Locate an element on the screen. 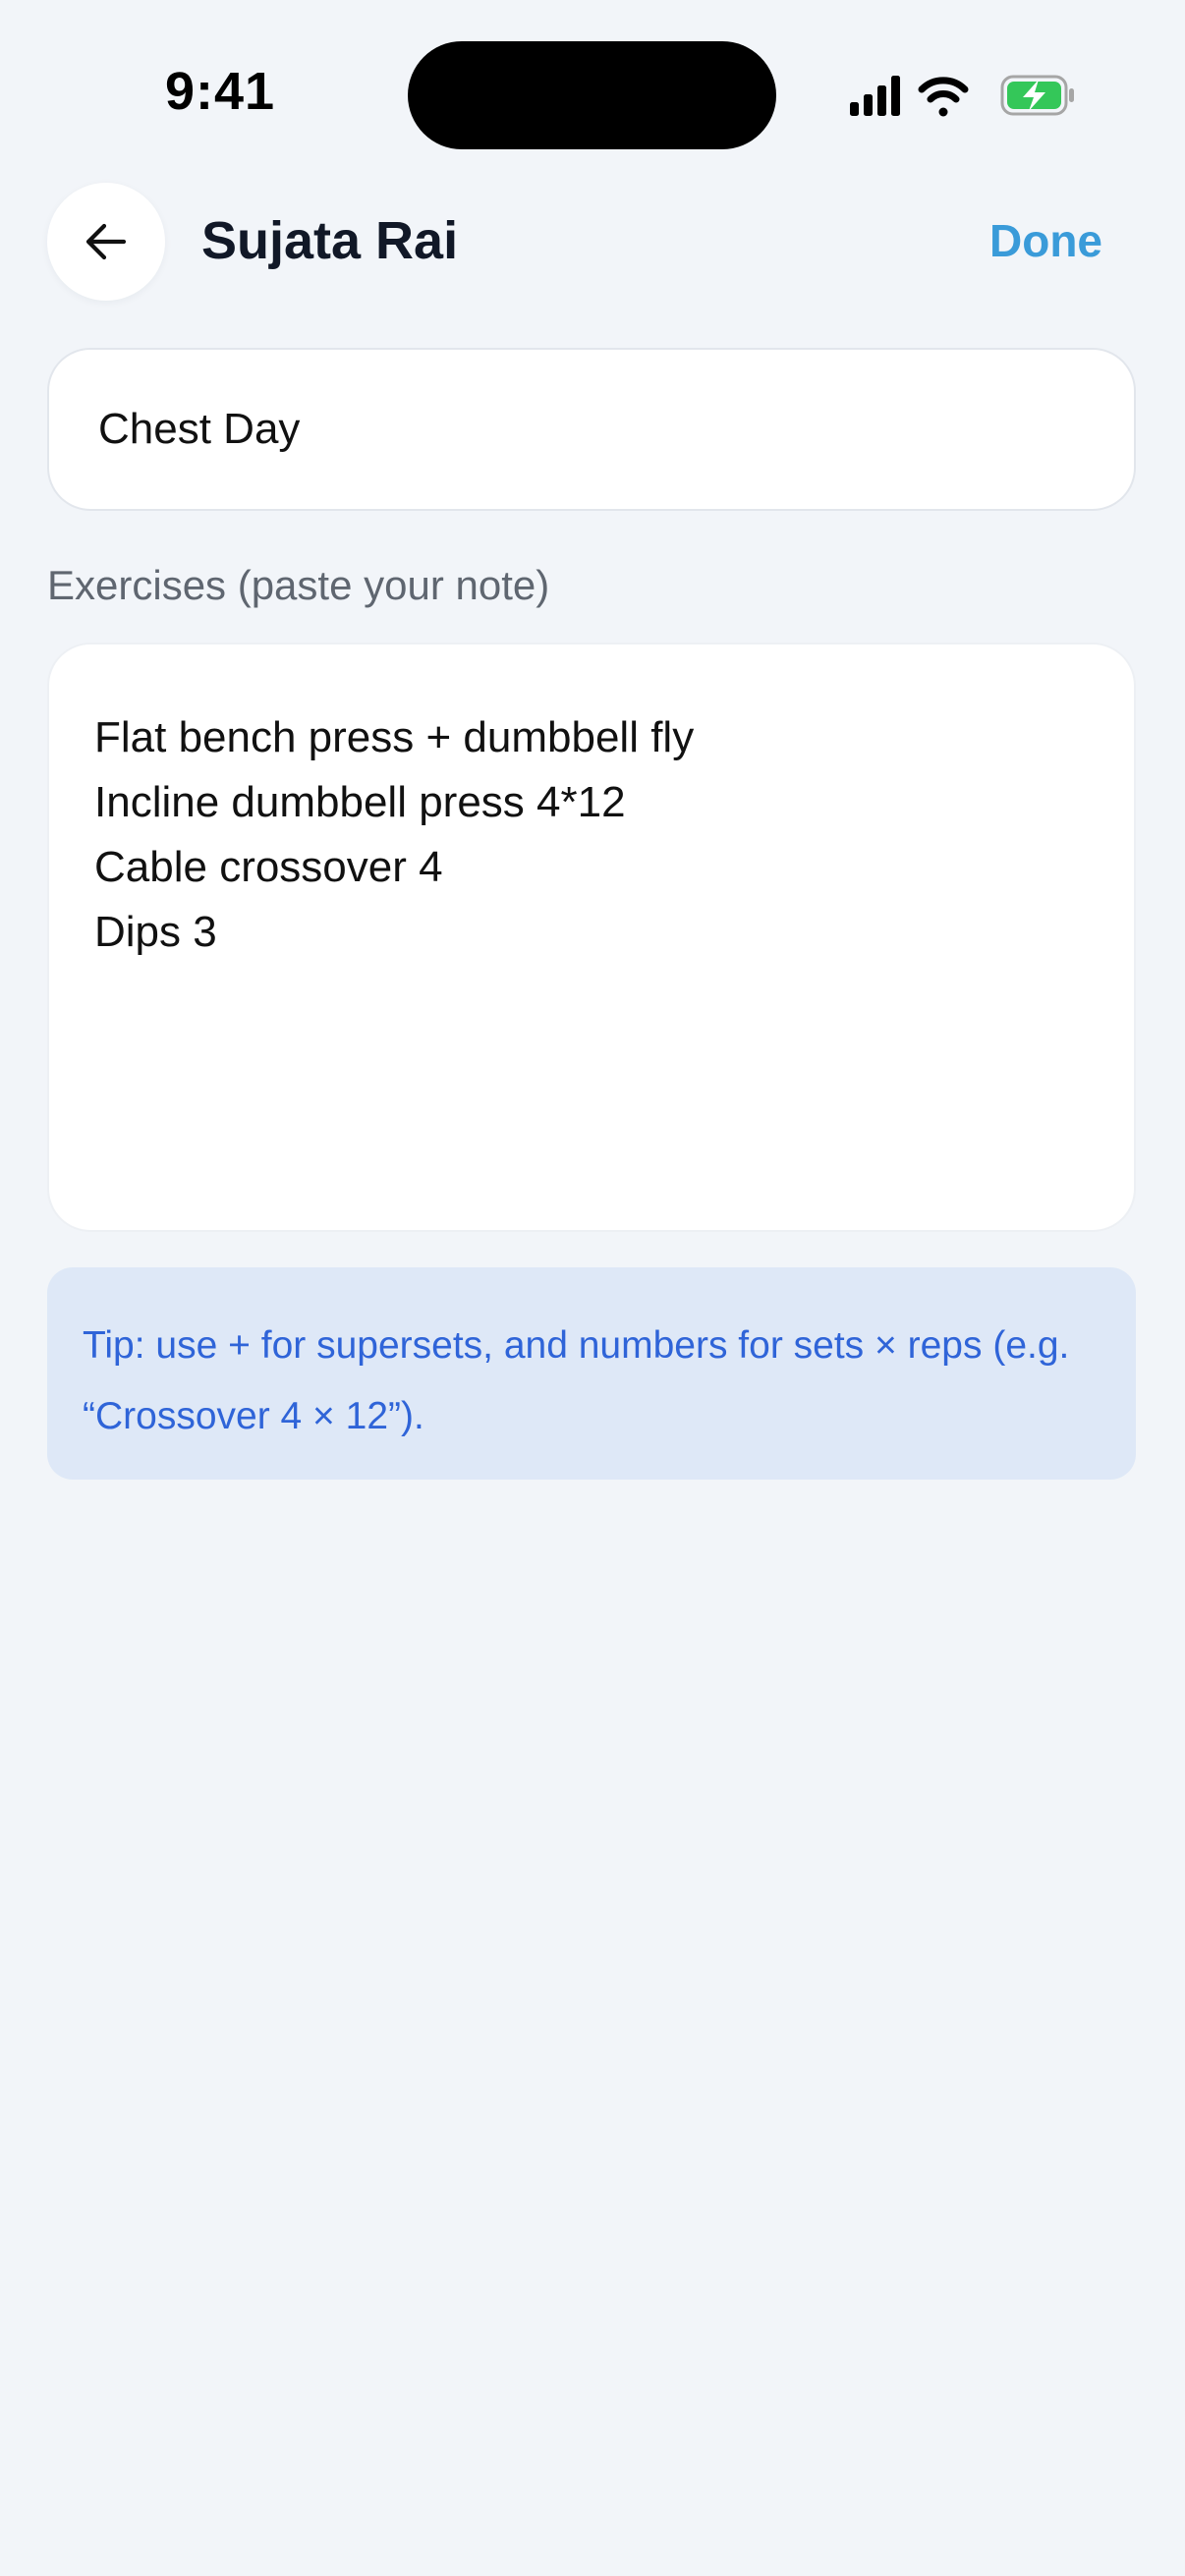 This screenshot has width=1185, height=2576. battery-charging-icon is located at coordinates (1037, 95).